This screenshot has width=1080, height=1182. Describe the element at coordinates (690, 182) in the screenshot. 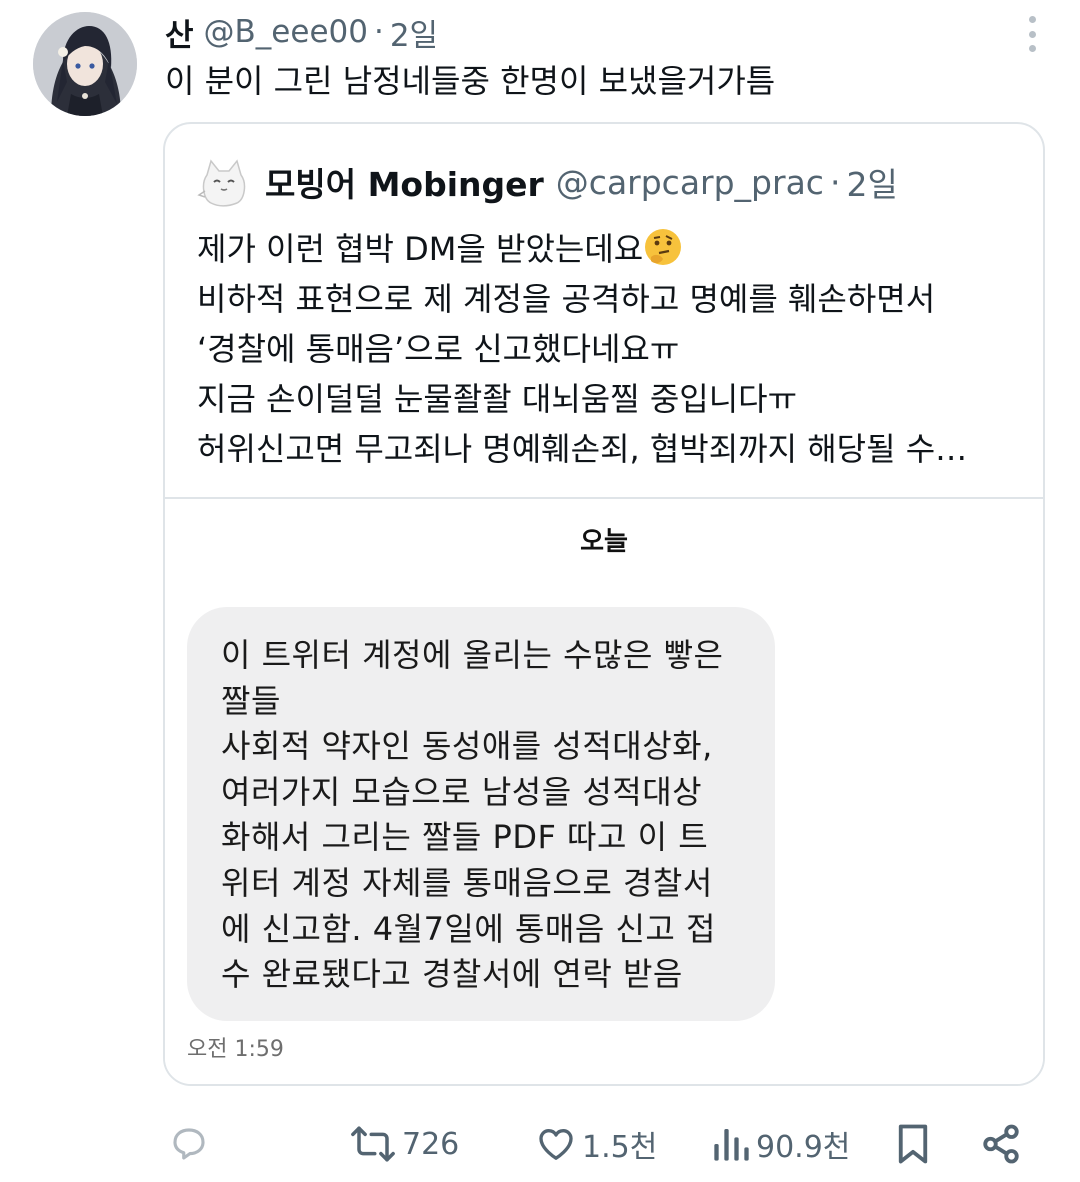

I see `quoted-author-handle: @carpcarp_prac` at that location.